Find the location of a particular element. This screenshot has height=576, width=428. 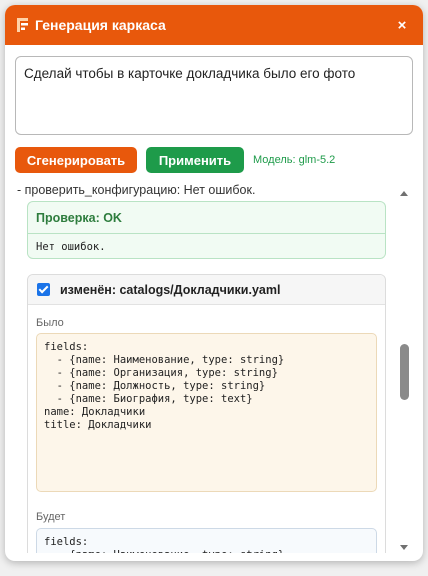

file-change-title: изменён: catalogs/Докладчики.yaml is located at coordinates (170, 289).